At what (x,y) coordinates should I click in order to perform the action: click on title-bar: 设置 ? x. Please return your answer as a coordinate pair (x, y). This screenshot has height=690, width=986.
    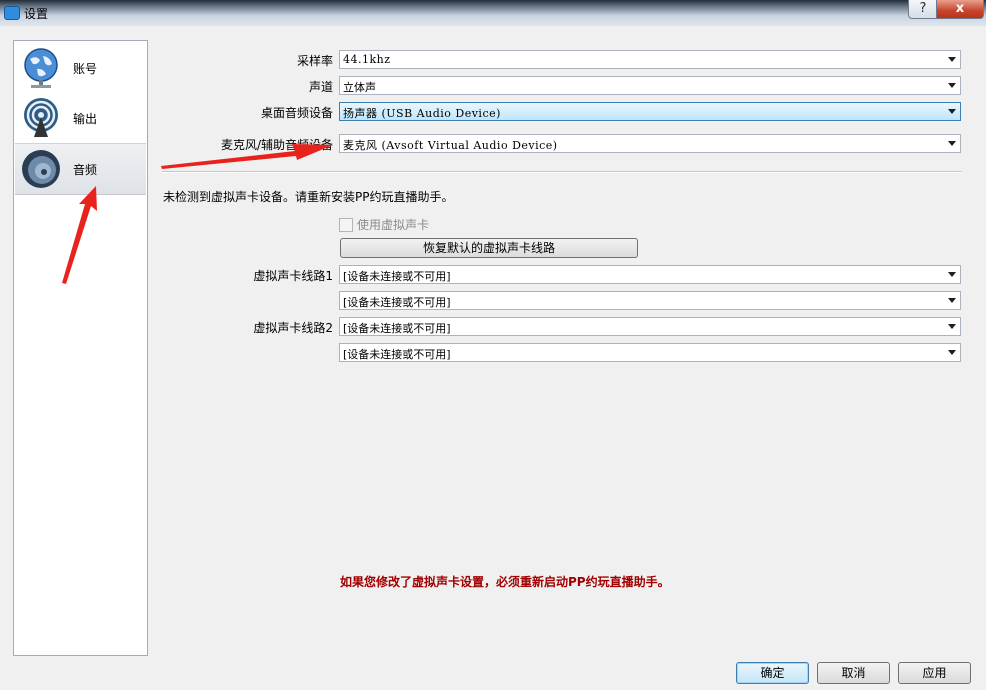
    Looking at the image, I should click on (493, 13).